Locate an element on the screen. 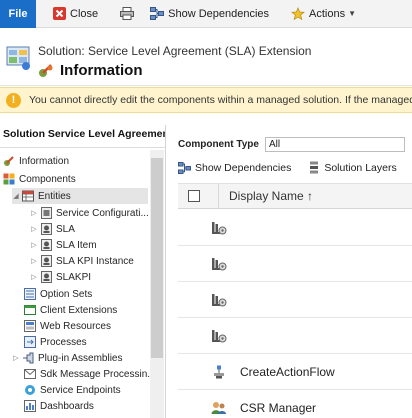 The image size is (412, 418). show-dependencies-button: Show Dependencies is located at coordinates (234, 167).